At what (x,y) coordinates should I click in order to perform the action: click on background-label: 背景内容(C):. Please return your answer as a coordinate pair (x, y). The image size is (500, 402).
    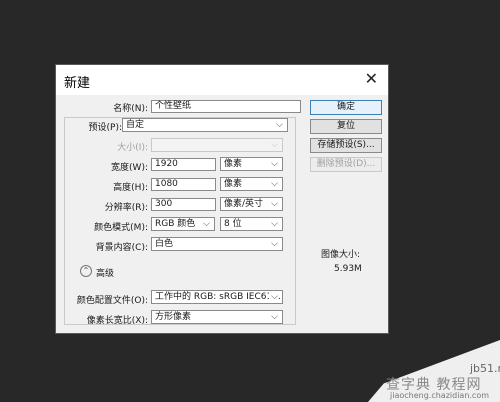
    Looking at the image, I should click on (121, 248).